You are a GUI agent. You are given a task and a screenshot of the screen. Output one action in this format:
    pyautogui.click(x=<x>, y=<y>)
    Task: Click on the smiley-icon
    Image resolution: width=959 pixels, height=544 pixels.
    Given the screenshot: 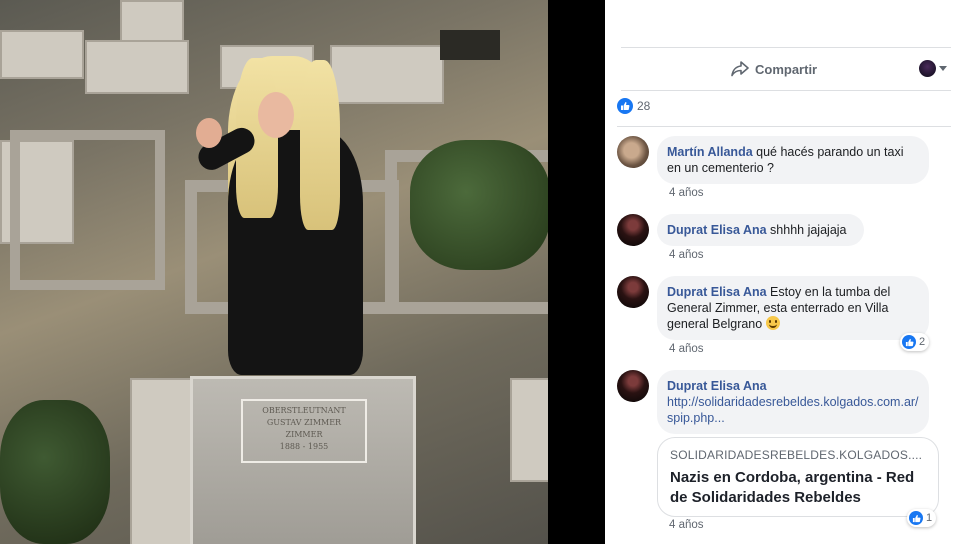 What is the action you would take?
    pyautogui.click(x=772, y=323)
    